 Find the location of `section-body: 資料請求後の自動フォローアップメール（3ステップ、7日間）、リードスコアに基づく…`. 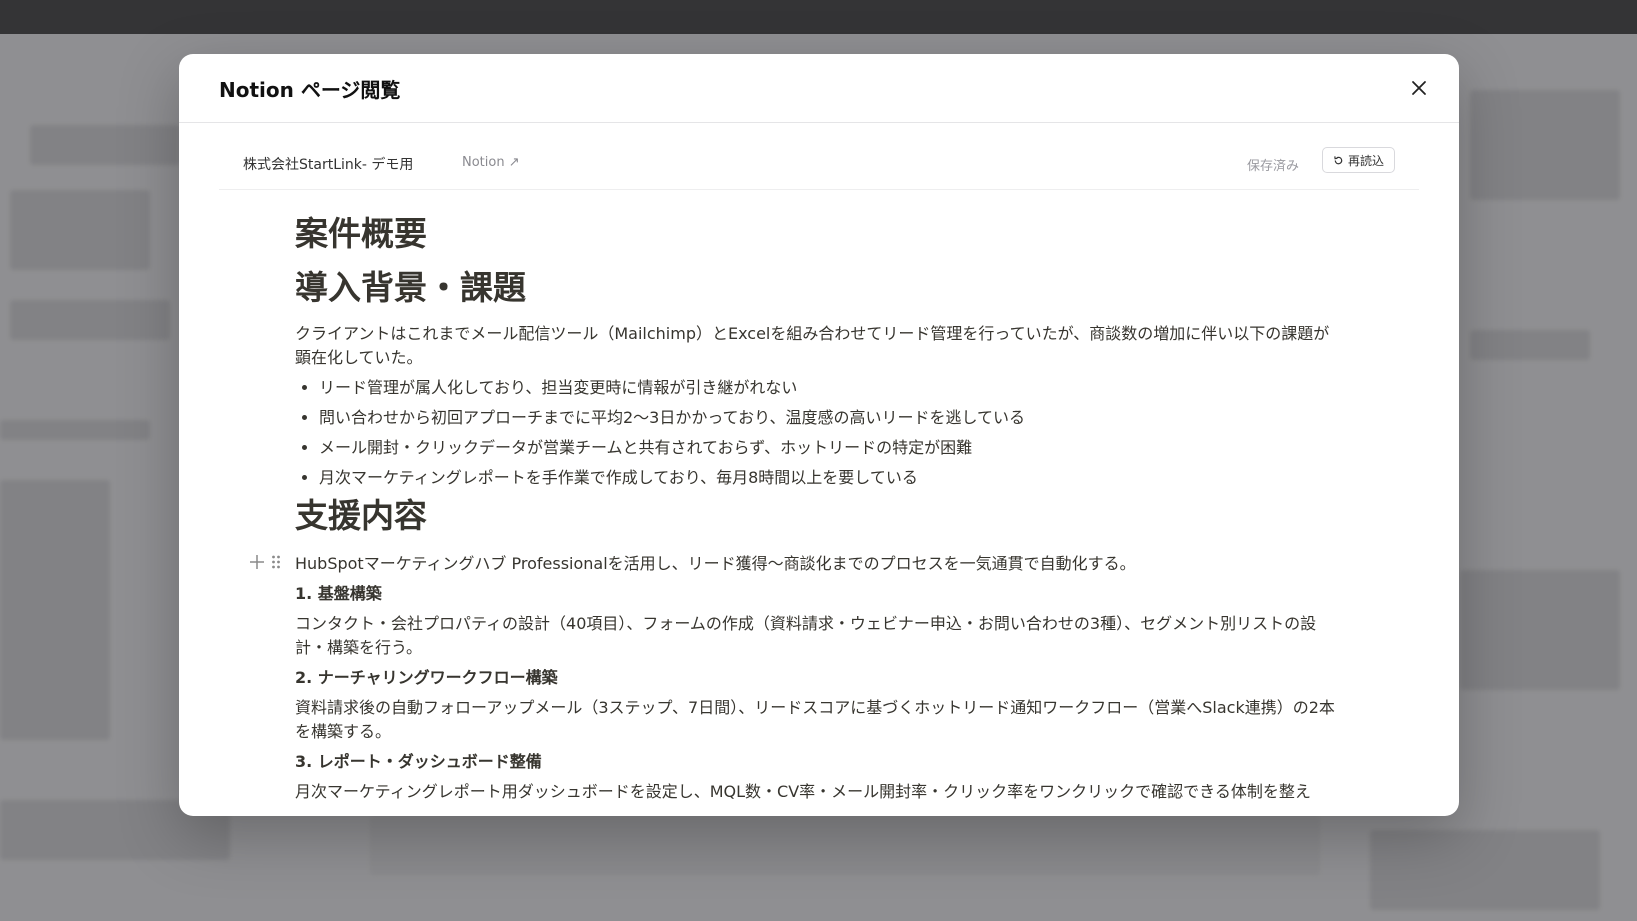

section-body: 資料請求後の自動フォローアップメール（3ステップ、7日間）、リードスコアに基づく… is located at coordinates (820, 720).